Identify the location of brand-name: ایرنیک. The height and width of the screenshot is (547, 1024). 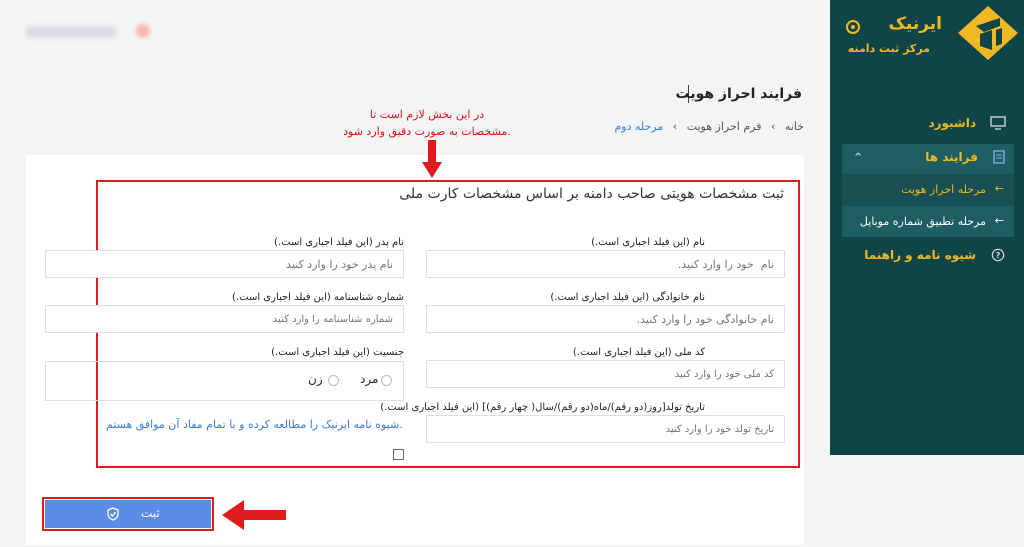
(915, 24).